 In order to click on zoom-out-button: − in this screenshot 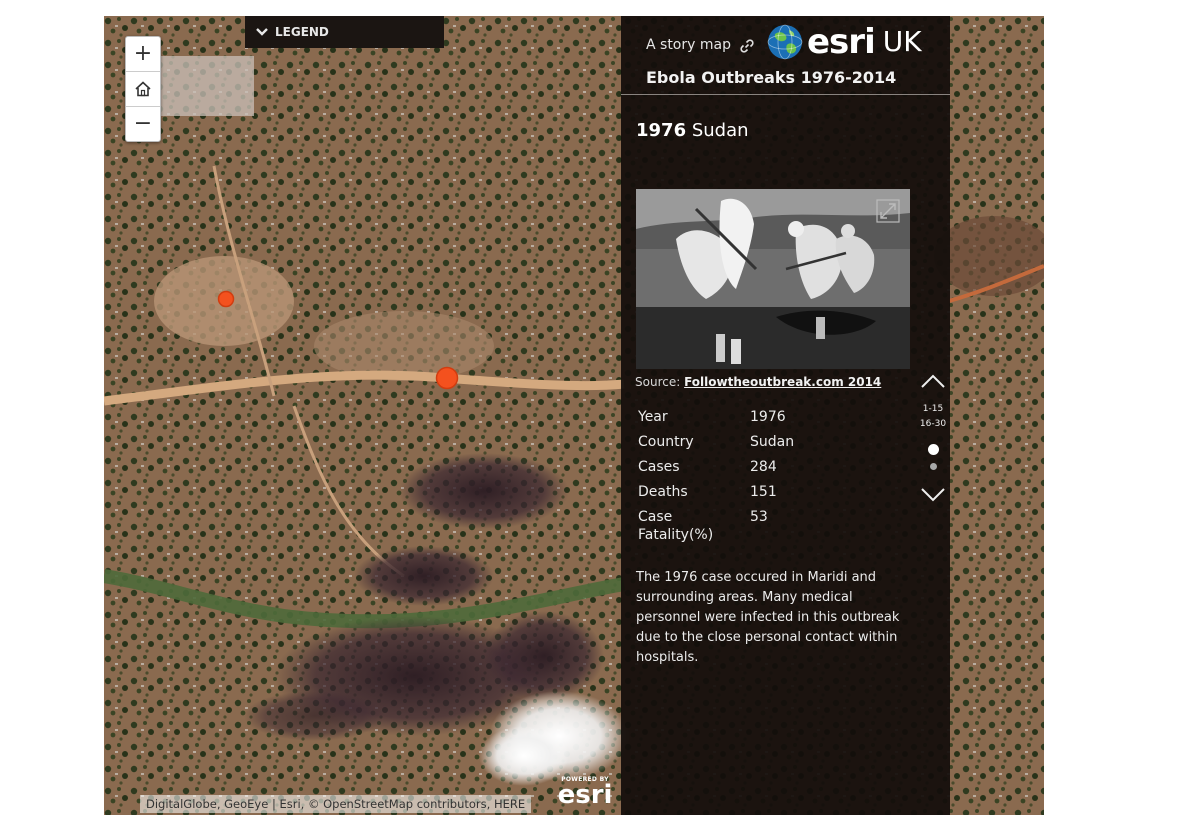, I will do `click(143, 124)`.